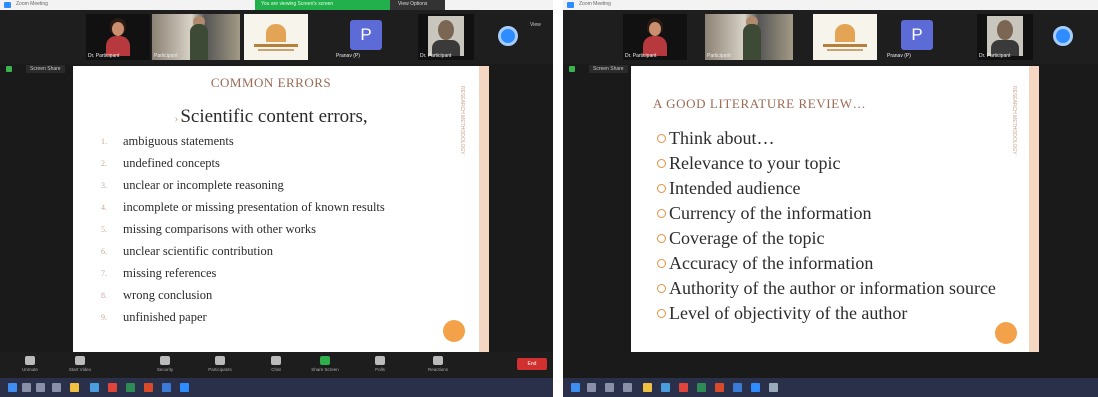 The image size is (1098, 397). I want to click on security-button: Security, so click(165, 365).